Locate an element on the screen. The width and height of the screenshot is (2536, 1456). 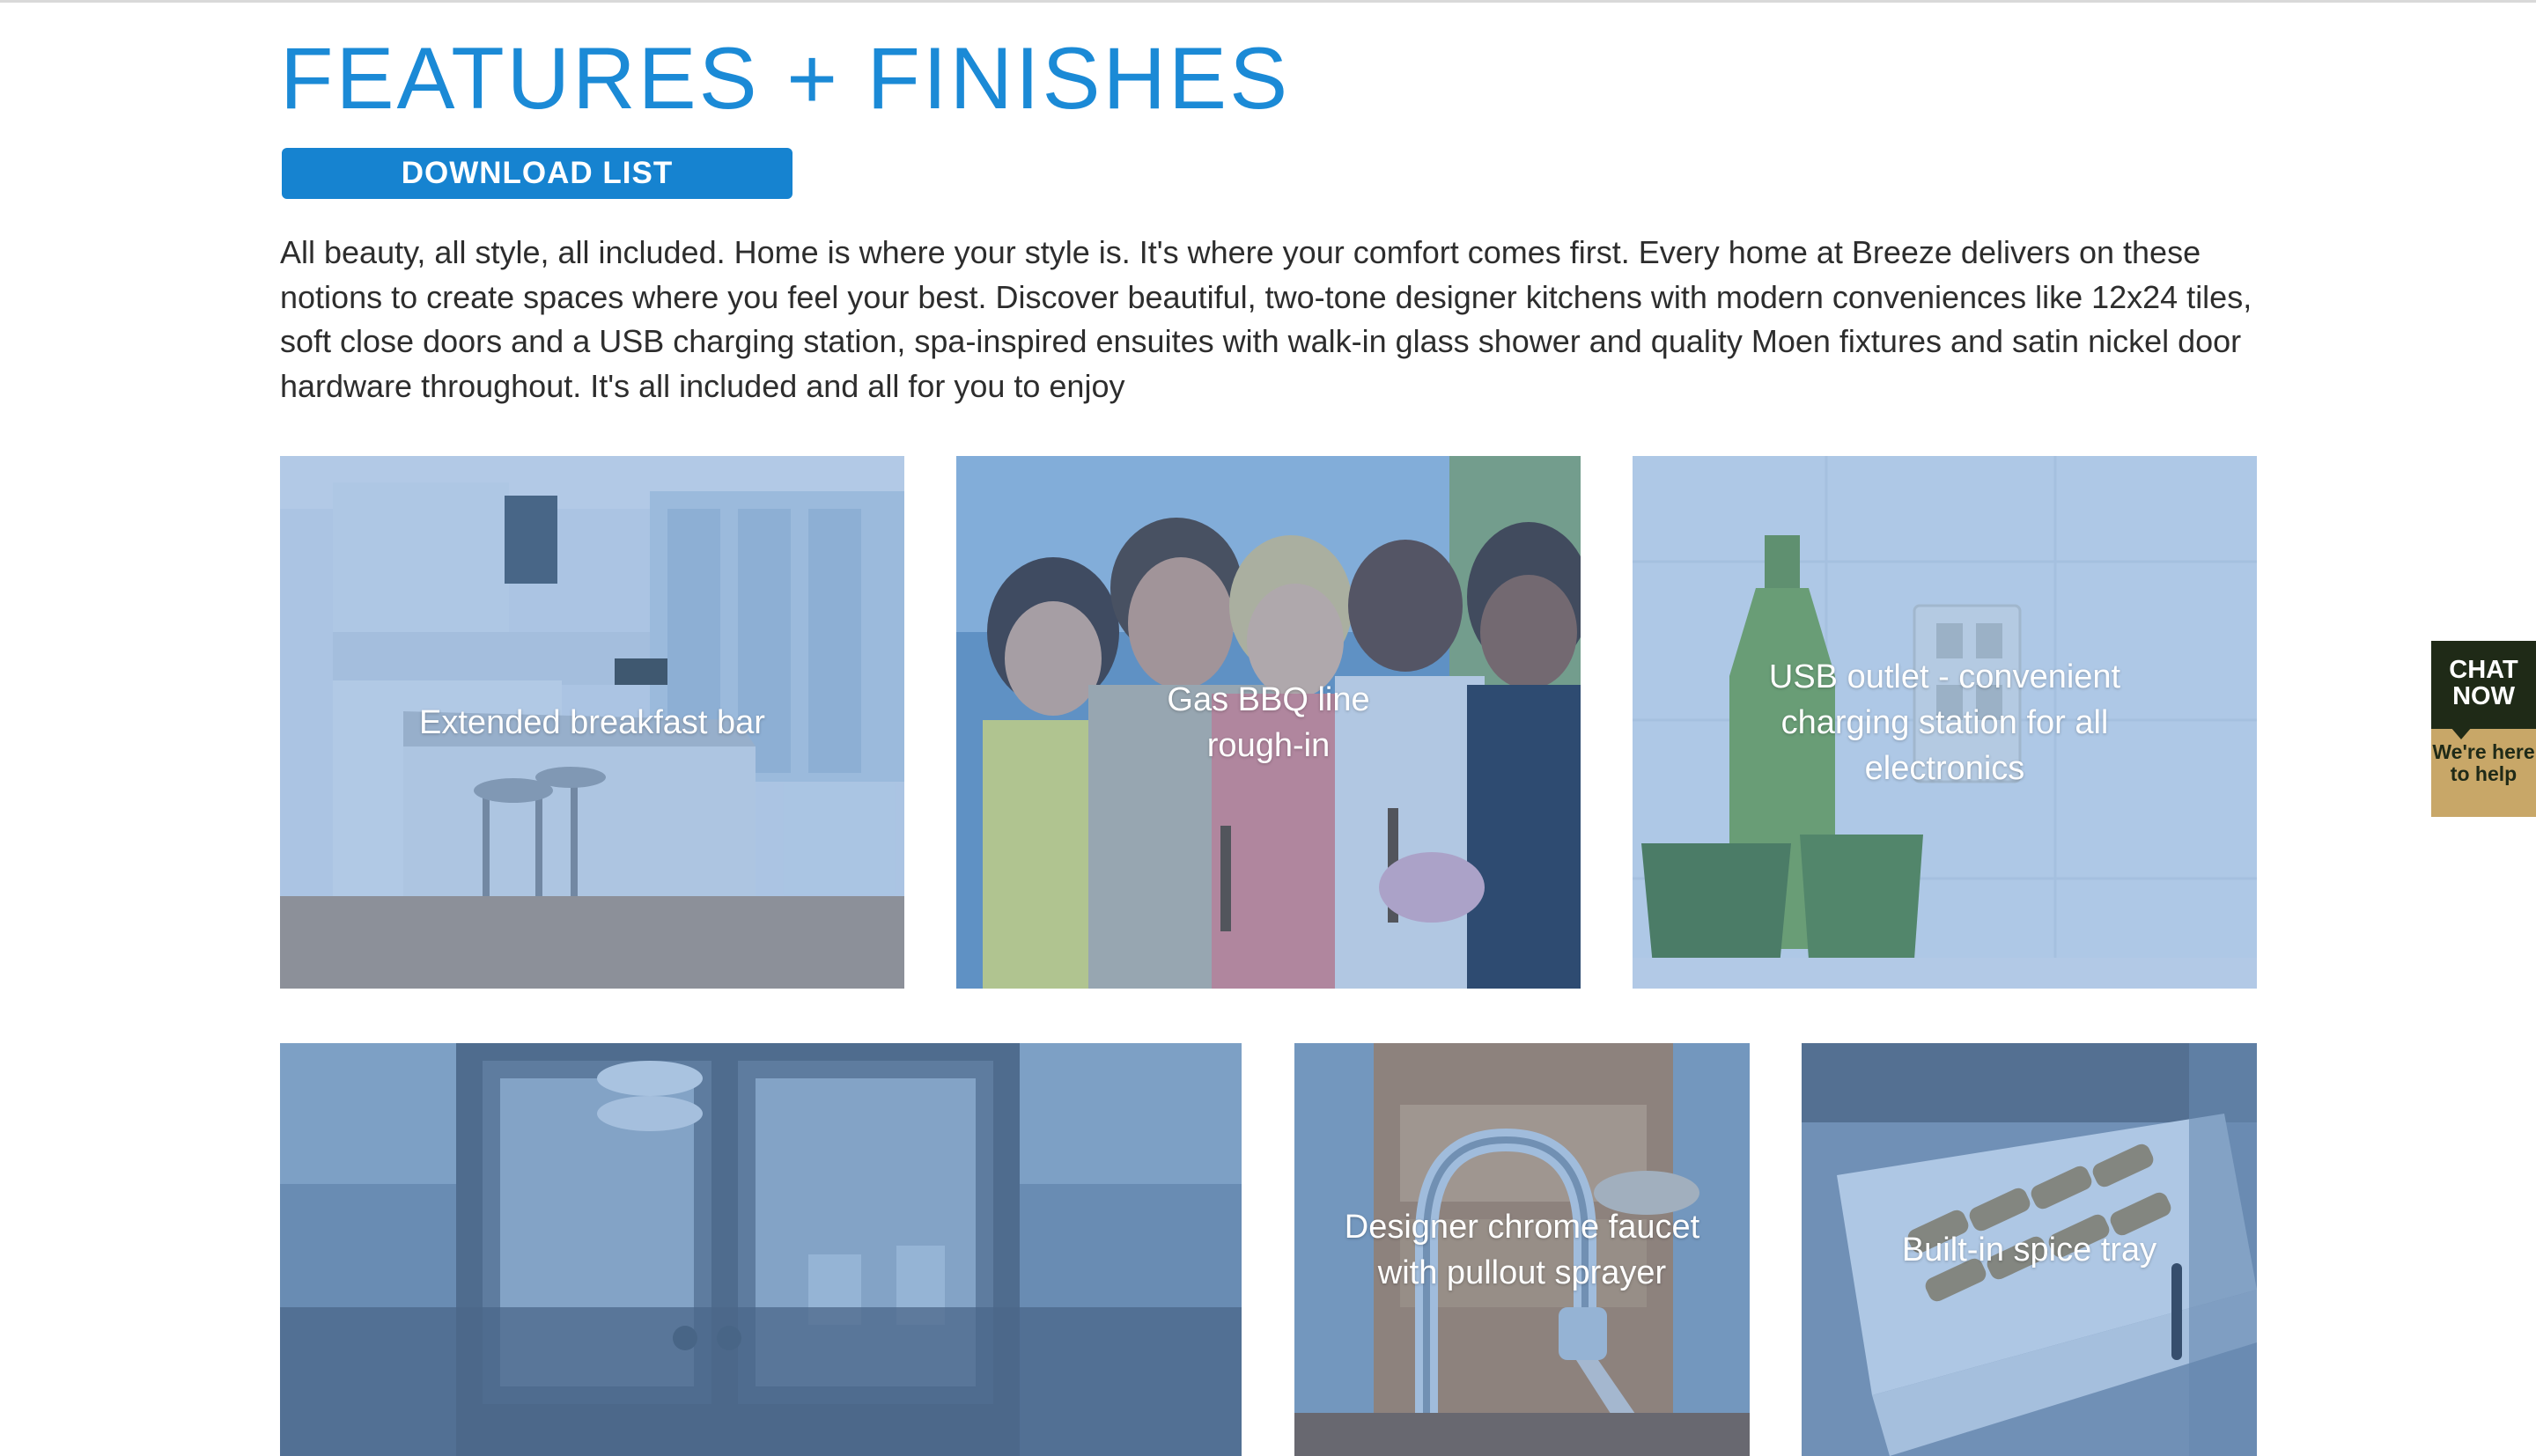
feature-tile-spice-tray: Built-in spice tray is located at coordinates (2029, 1250).